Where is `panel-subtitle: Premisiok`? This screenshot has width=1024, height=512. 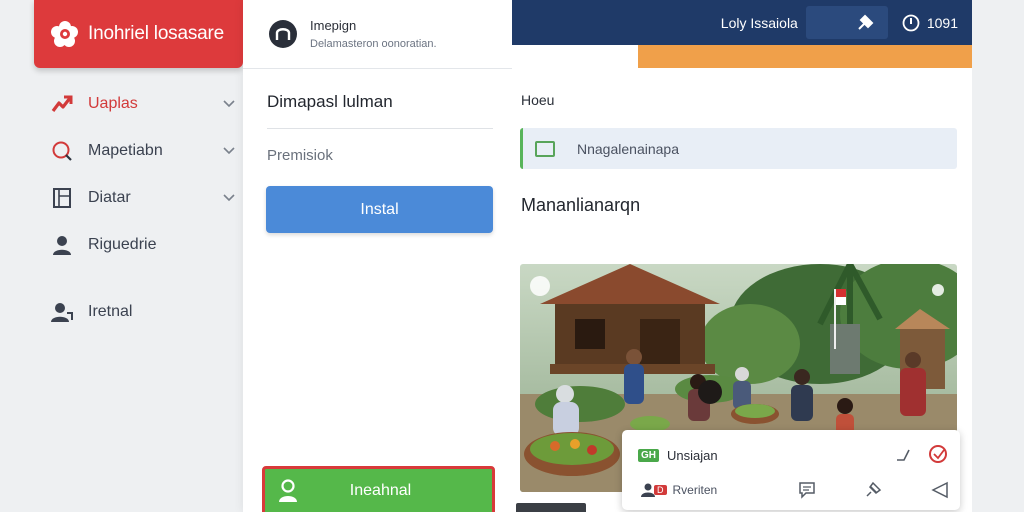 panel-subtitle: Premisiok is located at coordinates (300, 155).